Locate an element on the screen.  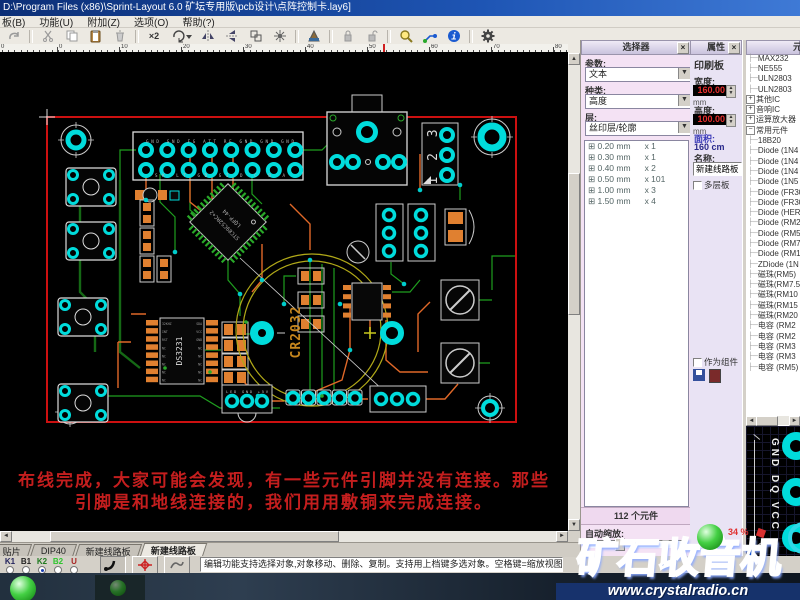
width-value: 160.00 is located at coordinates (710, 90).